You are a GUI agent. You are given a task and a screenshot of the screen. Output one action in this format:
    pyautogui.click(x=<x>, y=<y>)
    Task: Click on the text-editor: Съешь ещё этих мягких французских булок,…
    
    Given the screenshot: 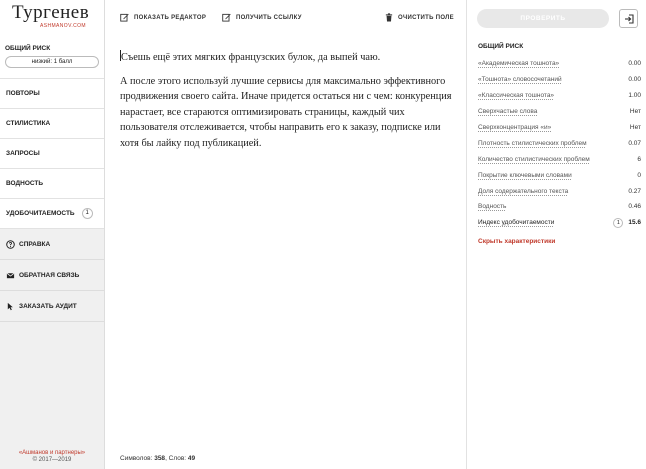 What is the action you would take?
    pyautogui.click(x=286, y=104)
    